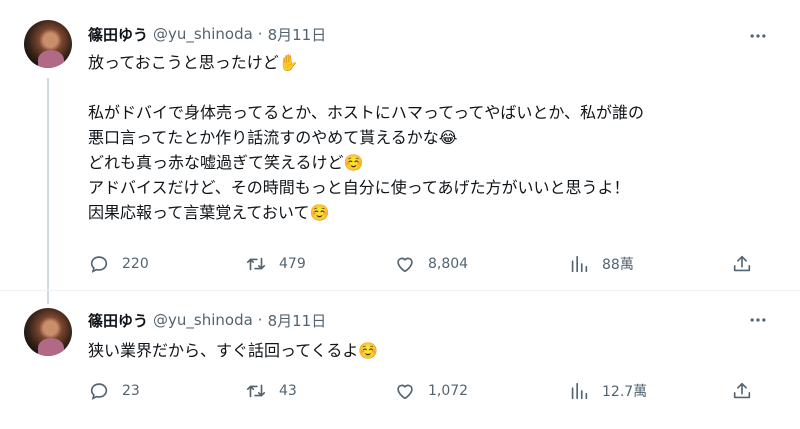 This screenshot has height=429, width=800. I want to click on tweet-text-line: どれも真っ赤な嘘過ぎて笑えるけど☺️, so click(226, 162).